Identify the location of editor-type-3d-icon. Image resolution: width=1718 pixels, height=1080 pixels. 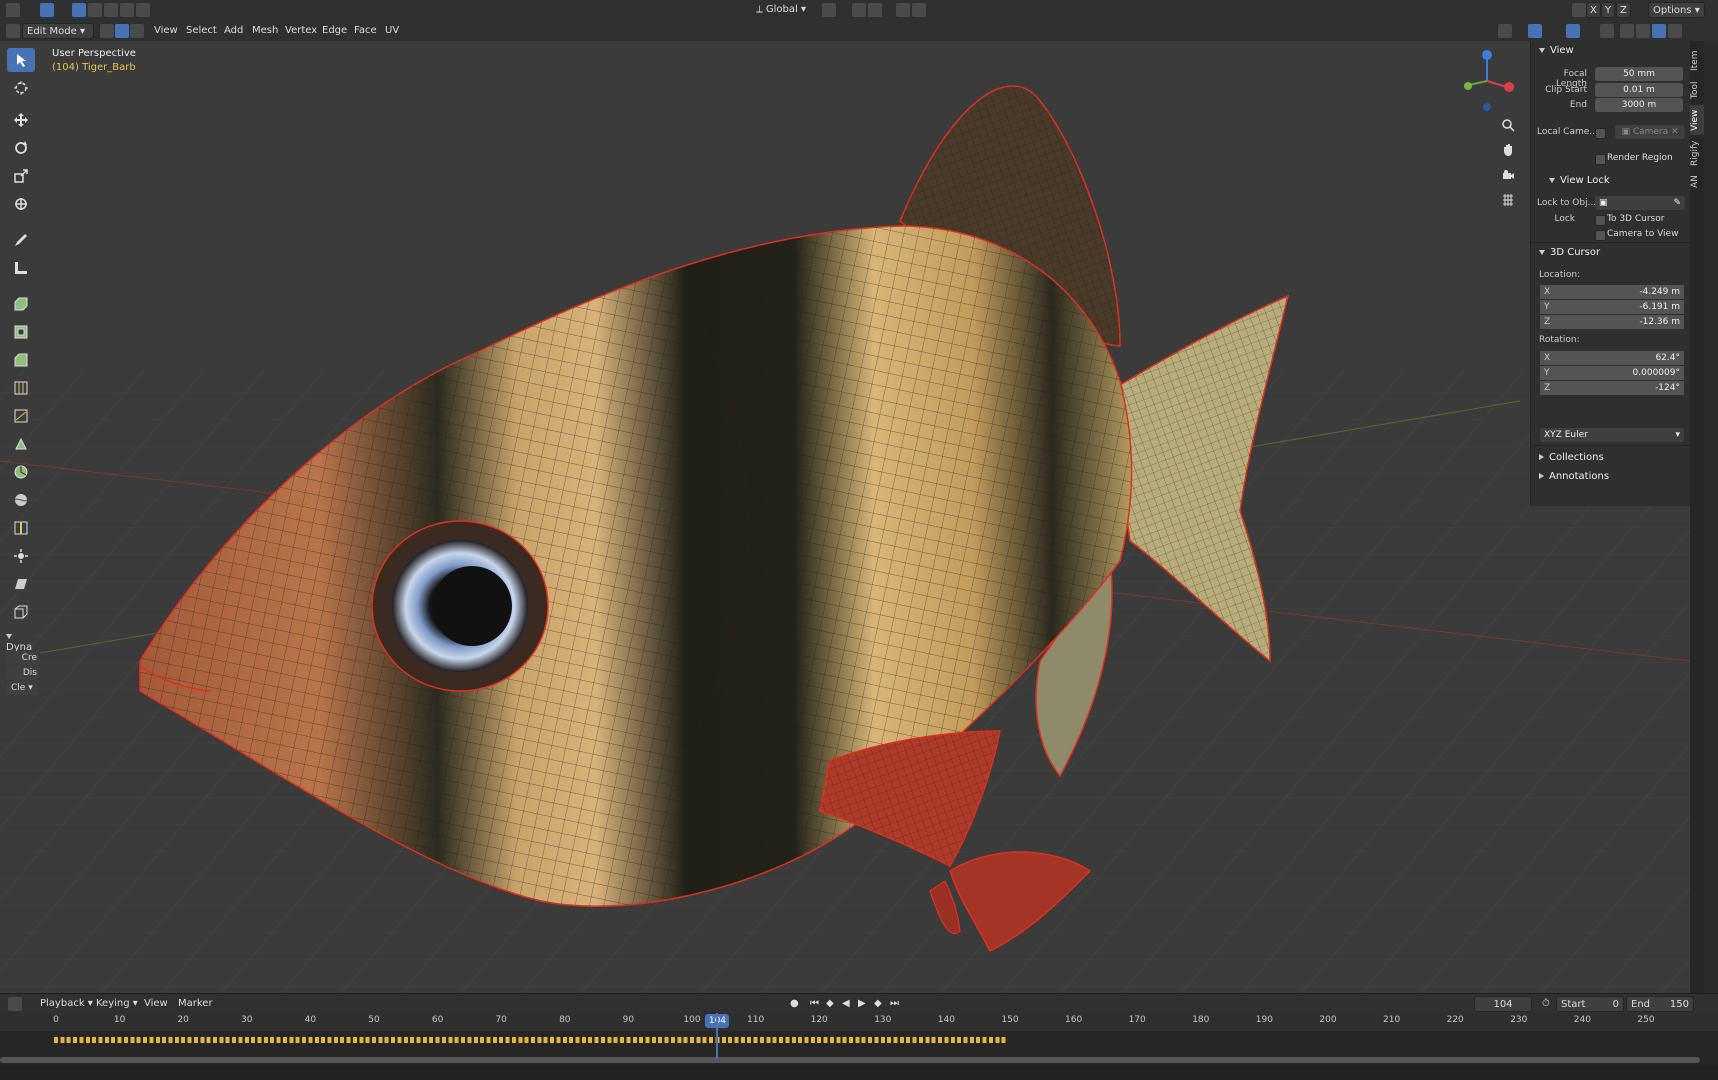
(13, 31).